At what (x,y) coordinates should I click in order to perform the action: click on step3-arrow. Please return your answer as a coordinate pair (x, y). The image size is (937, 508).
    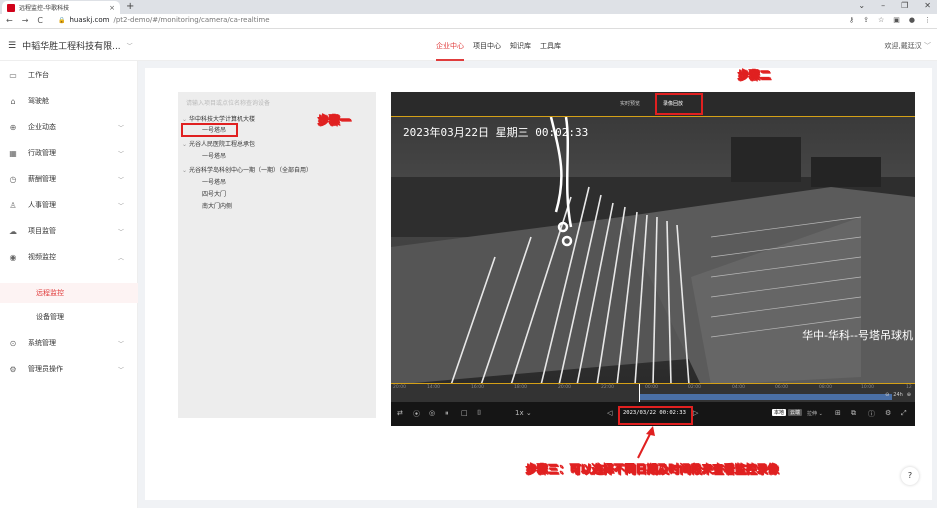
    Looking at the image, I should click on (646, 442).